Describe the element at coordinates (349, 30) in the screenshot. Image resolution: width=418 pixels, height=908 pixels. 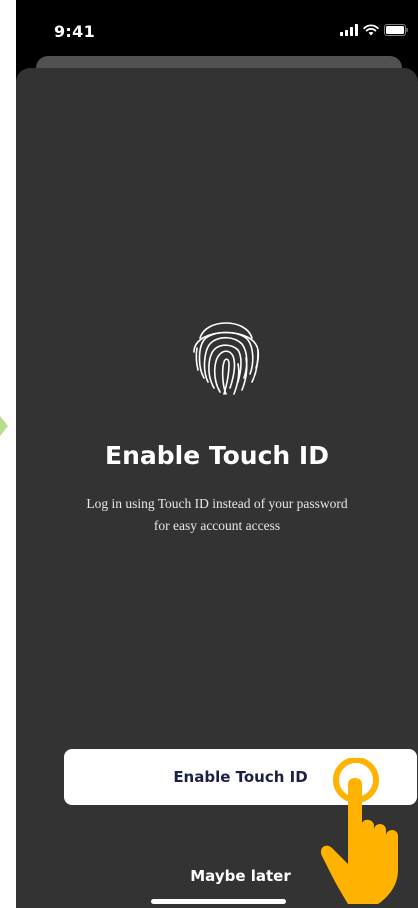
I see `cellular-signal-icon` at that location.